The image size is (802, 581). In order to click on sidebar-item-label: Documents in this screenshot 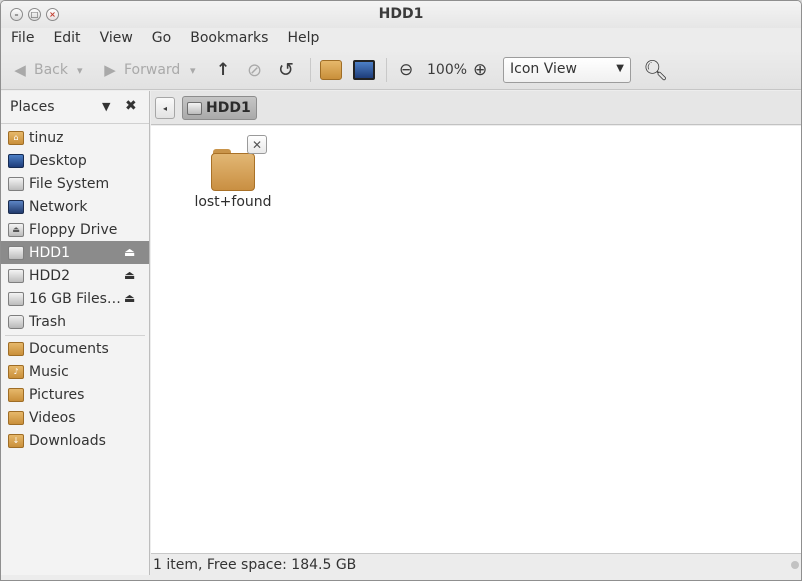, I will do `click(69, 348)`.